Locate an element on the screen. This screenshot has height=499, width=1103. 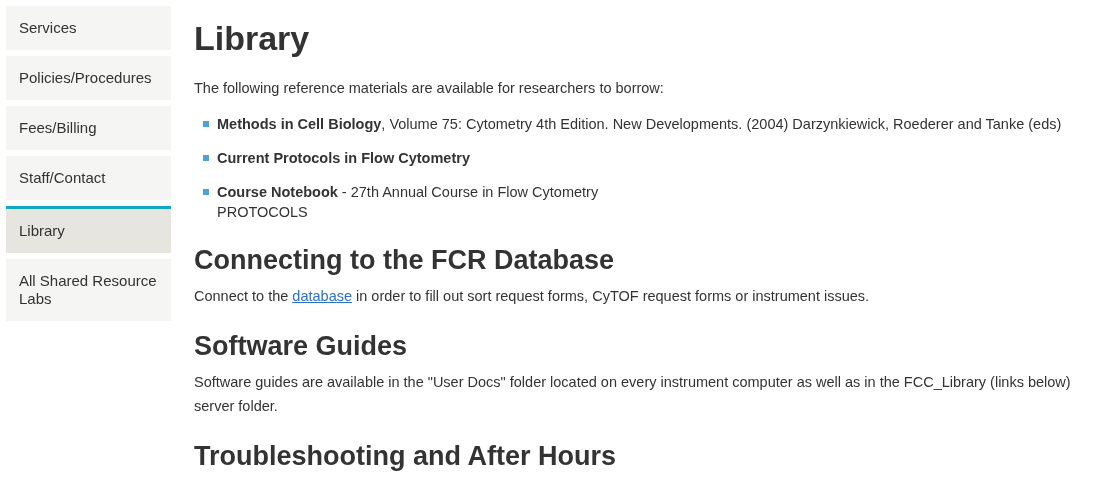
reference-text: Methods in Cell Biology, Volume 75: Cytometry 4th Edition. New Developments. (2004) Darzynkiewick, Roederer and Tanke (eds) is located at coordinates (639, 124).